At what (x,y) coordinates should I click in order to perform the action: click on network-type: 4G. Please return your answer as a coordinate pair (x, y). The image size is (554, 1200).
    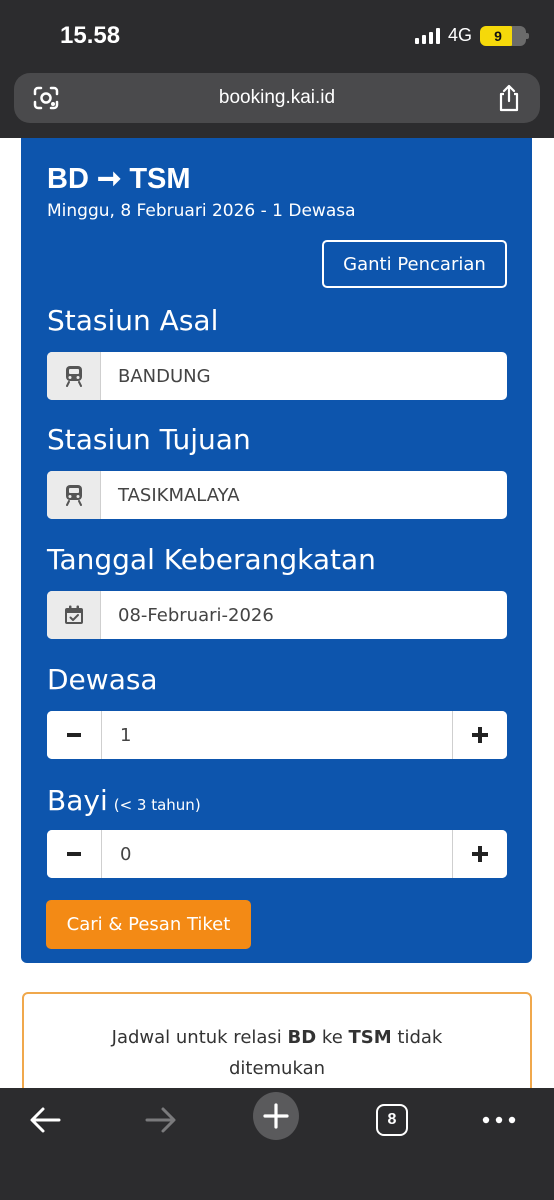
    Looking at the image, I should click on (459, 35).